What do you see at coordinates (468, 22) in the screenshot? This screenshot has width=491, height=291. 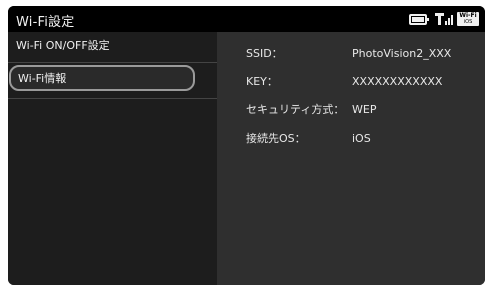 I see `wifi-badge-os: iOS` at bounding box center [468, 22].